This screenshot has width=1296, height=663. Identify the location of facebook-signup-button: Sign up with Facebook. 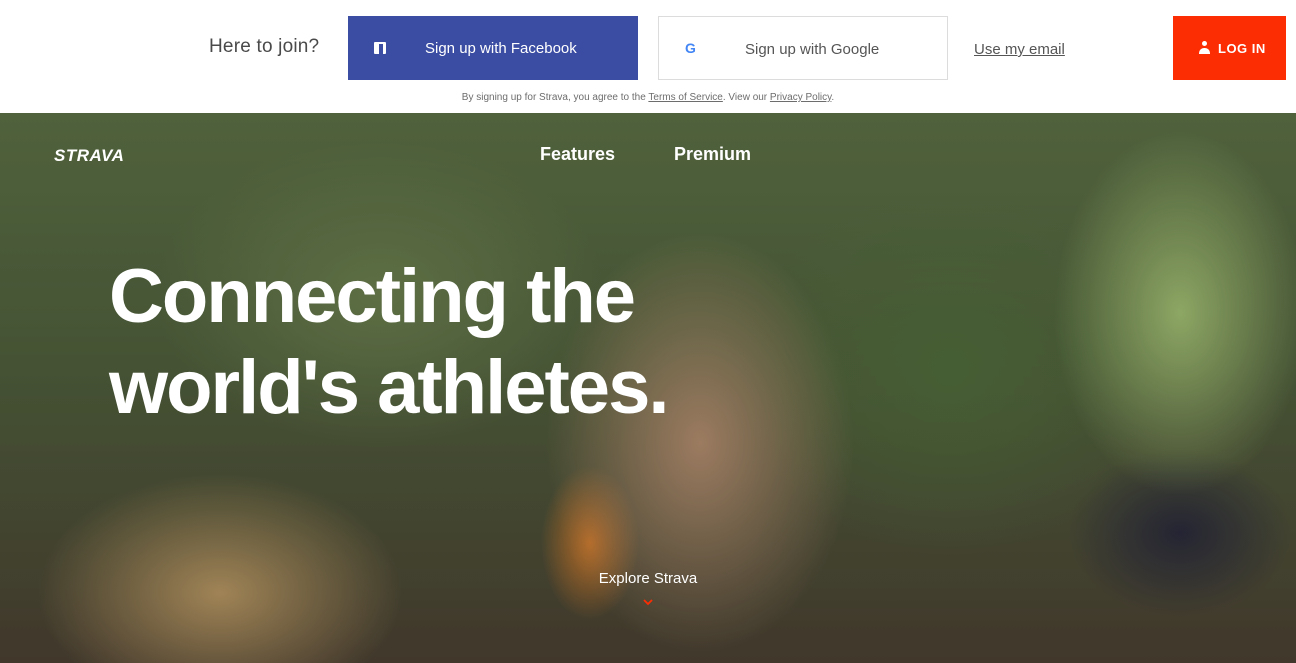
(493, 48).